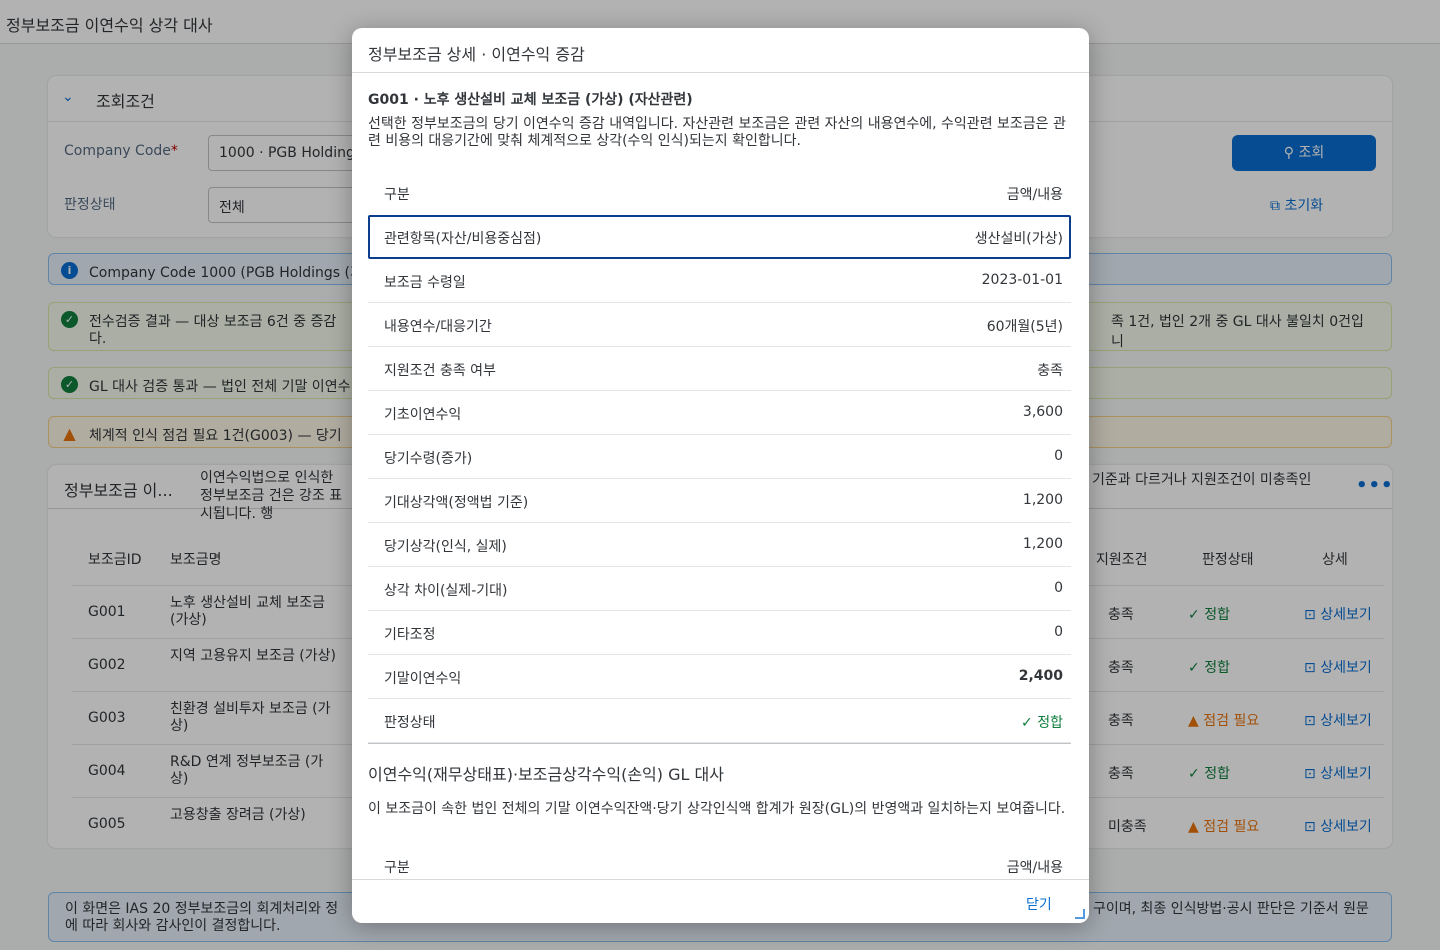  I want to click on gl-reconciliation-title: 이연수익(재무상태표)·보조금상각수익(손익) GL 대사, so click(546, 774).